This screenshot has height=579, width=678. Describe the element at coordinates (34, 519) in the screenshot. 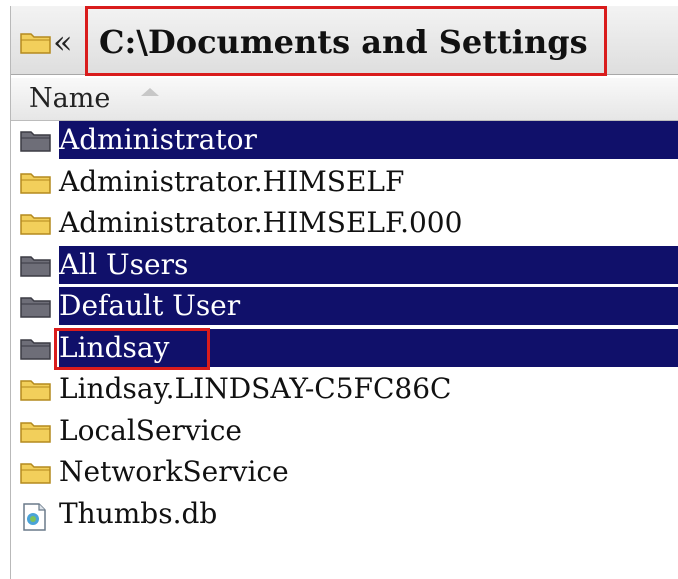

I see `database-file-icon` at that location.